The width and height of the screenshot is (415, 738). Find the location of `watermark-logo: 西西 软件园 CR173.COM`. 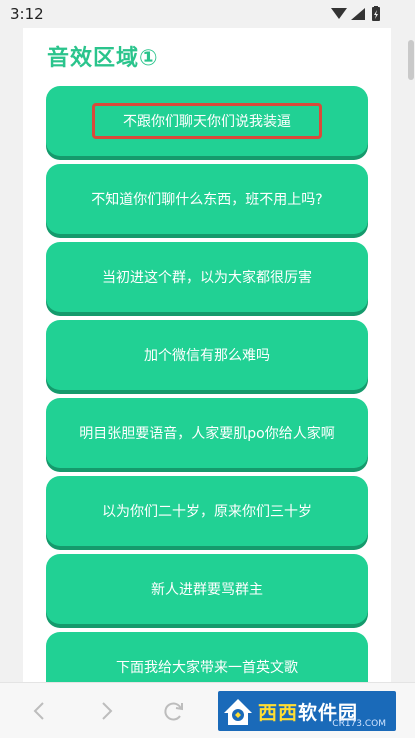

watermark-logo: 西西 软件园 CR173.COM is located at coordinates (307, 711).